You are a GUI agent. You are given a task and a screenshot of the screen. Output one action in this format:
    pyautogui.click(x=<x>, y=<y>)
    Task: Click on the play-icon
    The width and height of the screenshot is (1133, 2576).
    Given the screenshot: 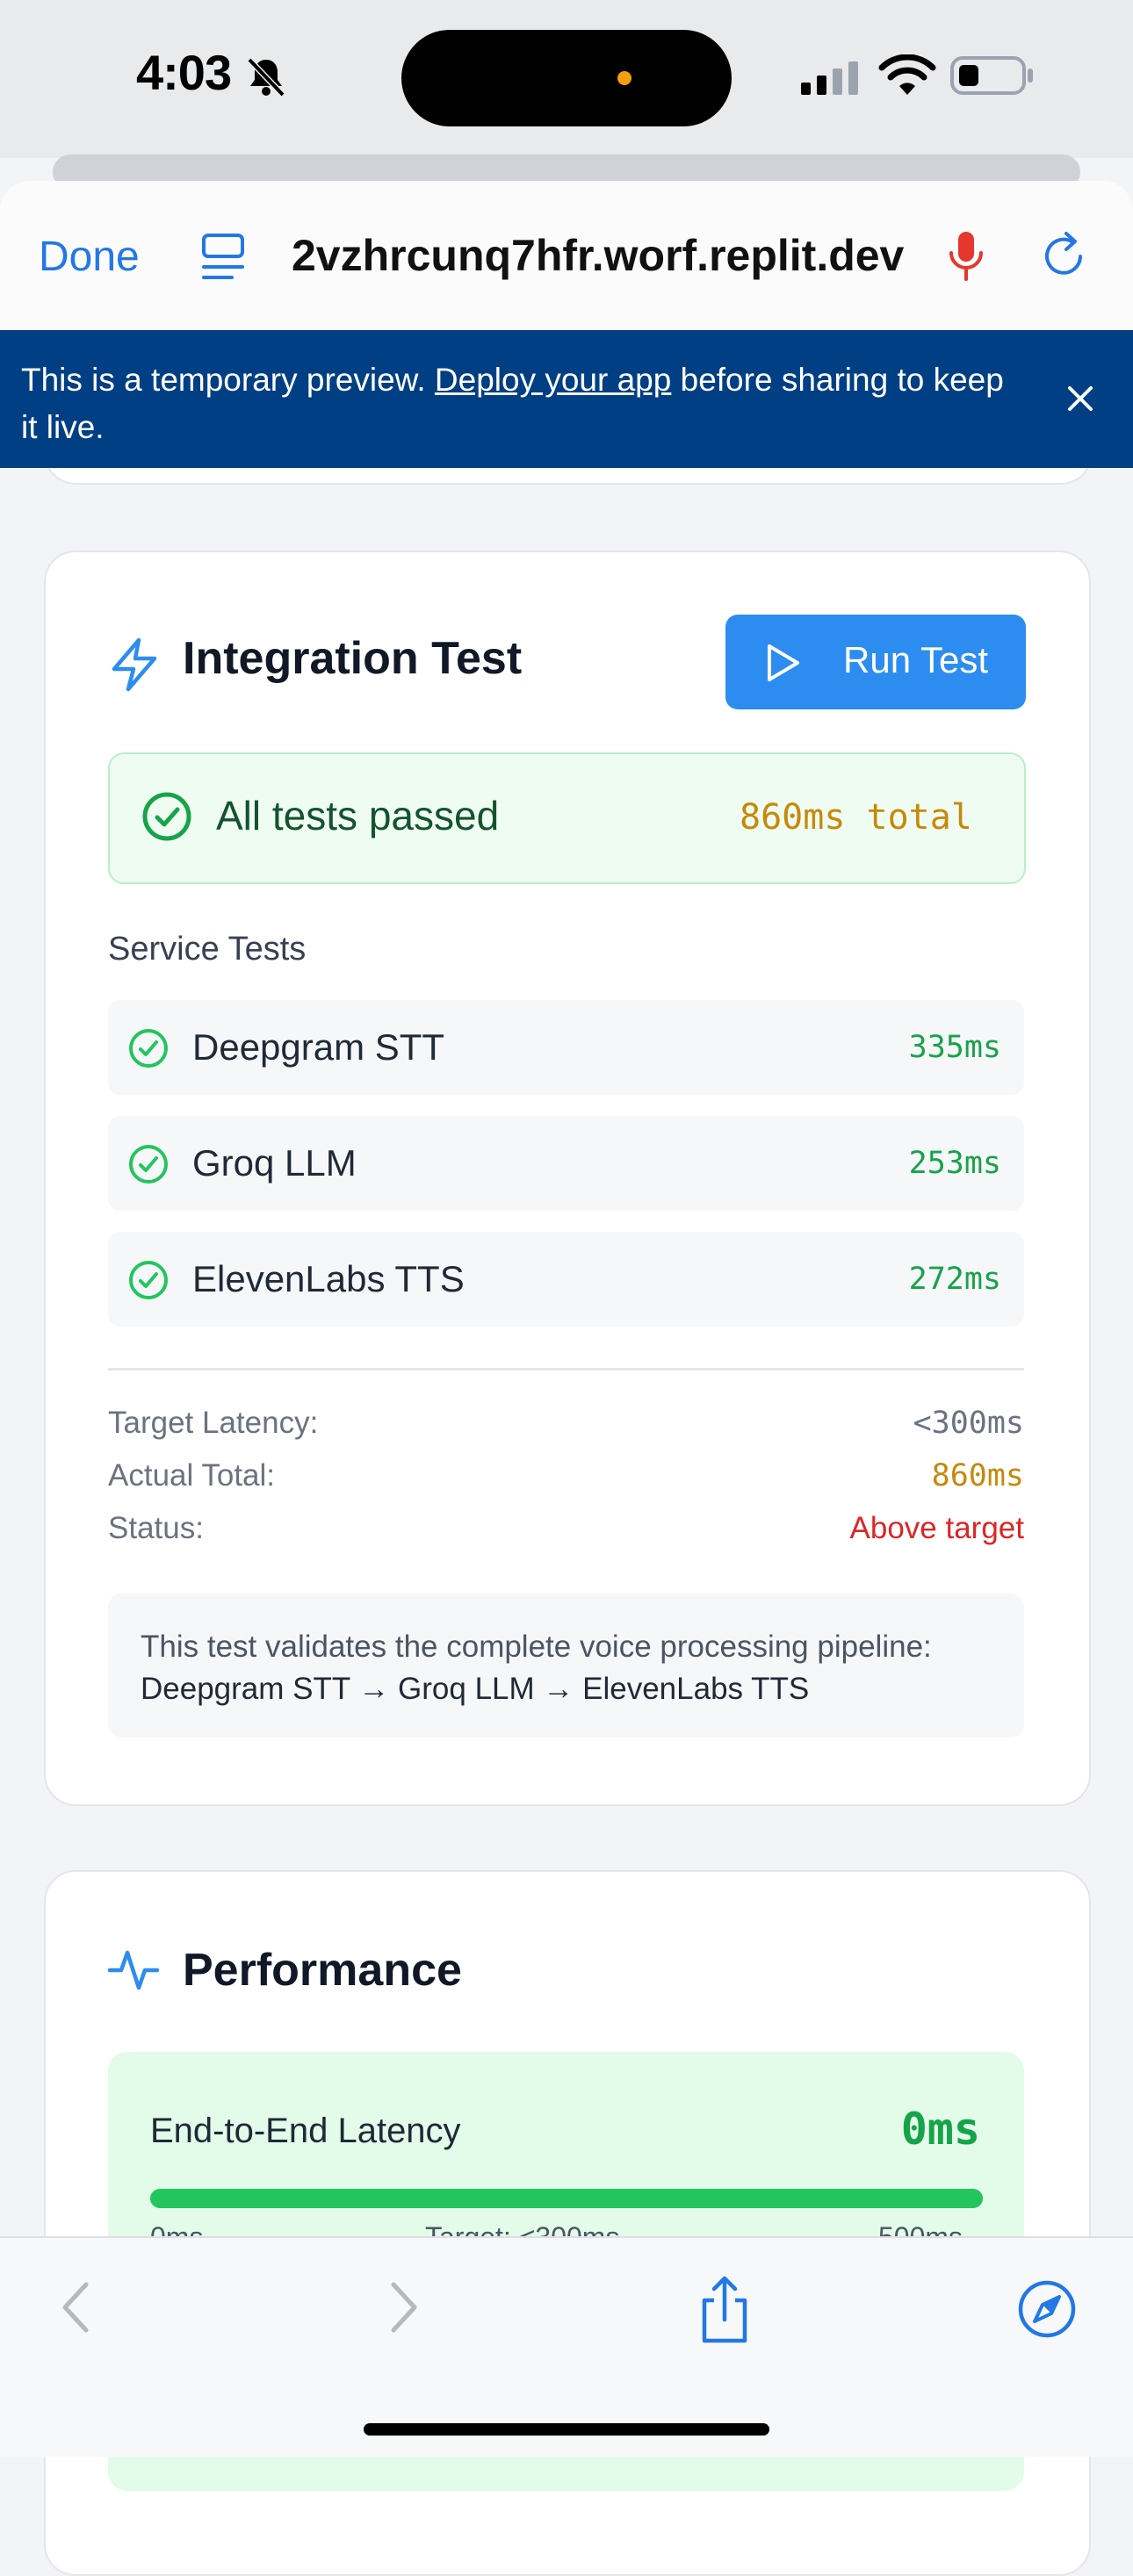 What is the action you would take?
    pyautogui.click(x=783, y=665)
    